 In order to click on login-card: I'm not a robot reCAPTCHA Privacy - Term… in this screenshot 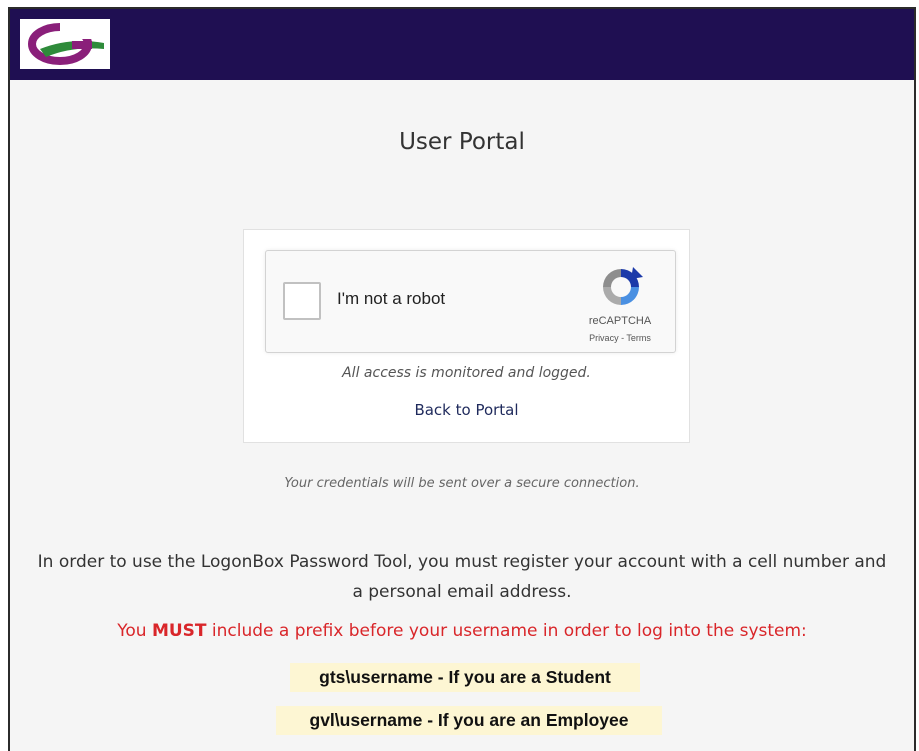, I will do `click(466, 336)`.